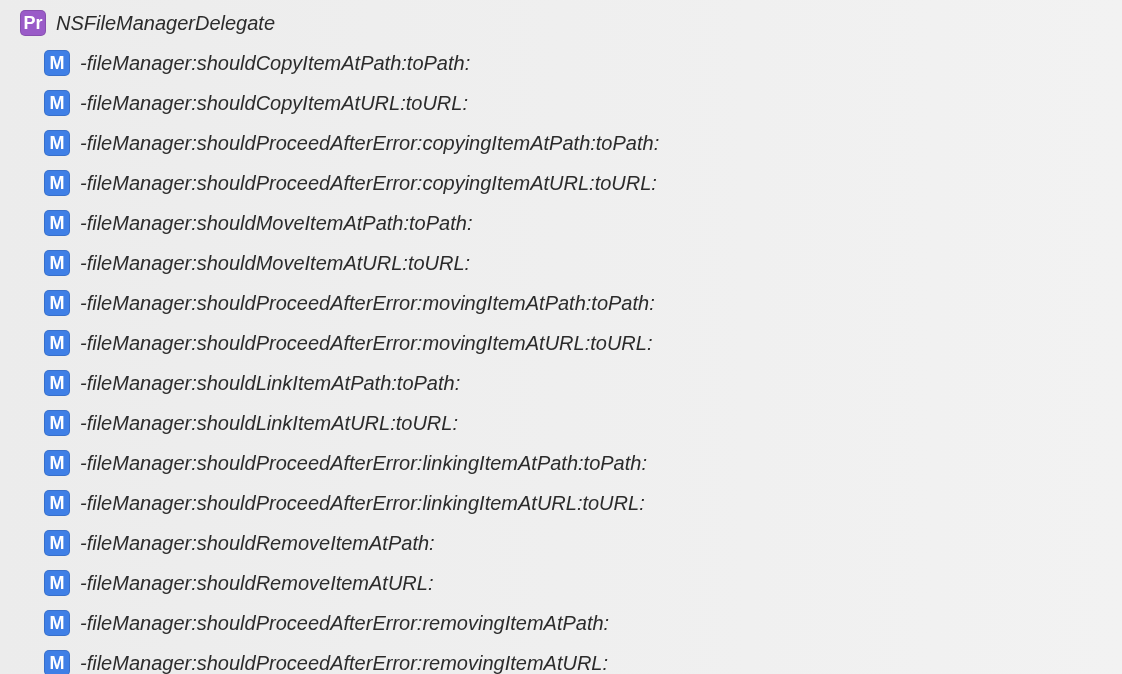  What do you see at coordinates (275, 63) in the screenshot?
I see `method-name: -fileManager:shouldCopyItemAtPath:toPath:` at bounding box center [275, 63].